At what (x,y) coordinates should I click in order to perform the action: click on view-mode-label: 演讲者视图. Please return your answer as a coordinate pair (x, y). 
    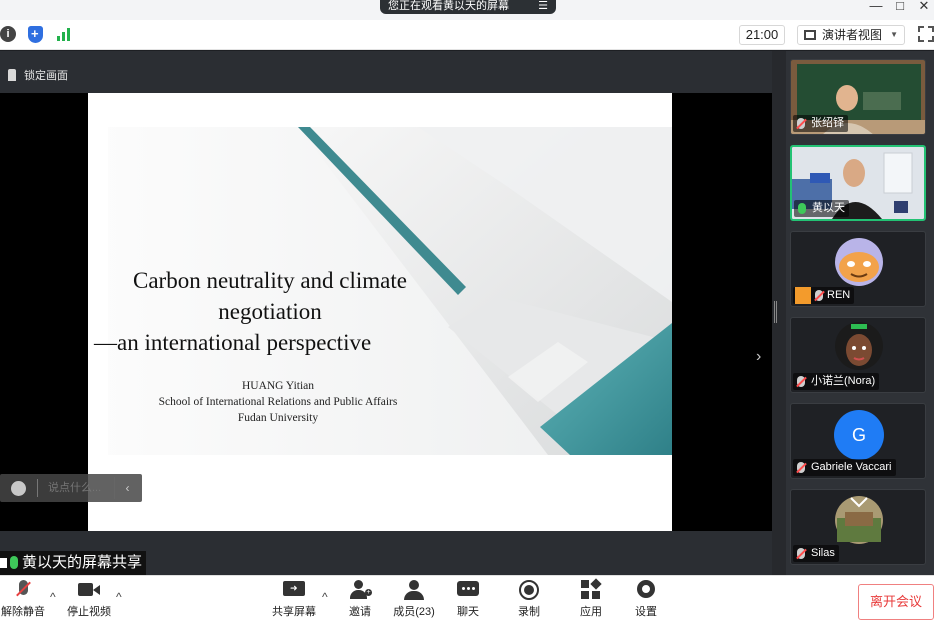
    Looking at the image, I should click on (852, 35).